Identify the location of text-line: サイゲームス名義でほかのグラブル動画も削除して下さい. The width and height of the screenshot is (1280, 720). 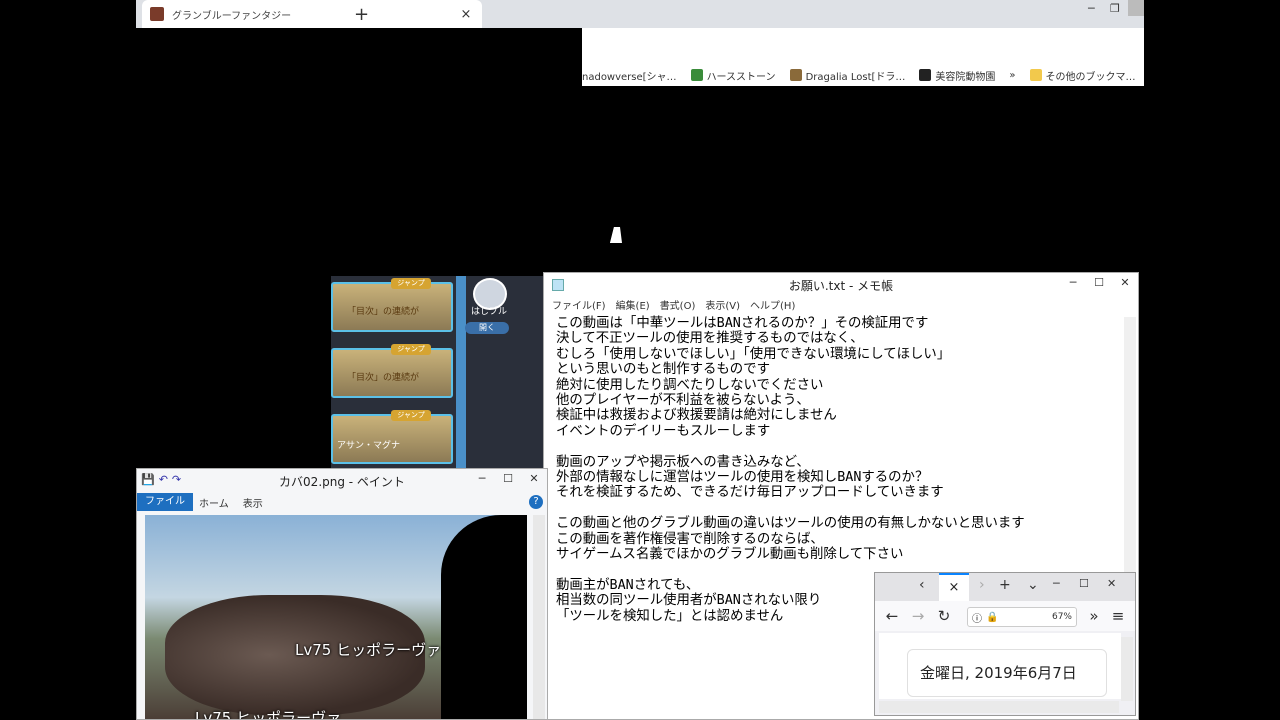
(730, 555).